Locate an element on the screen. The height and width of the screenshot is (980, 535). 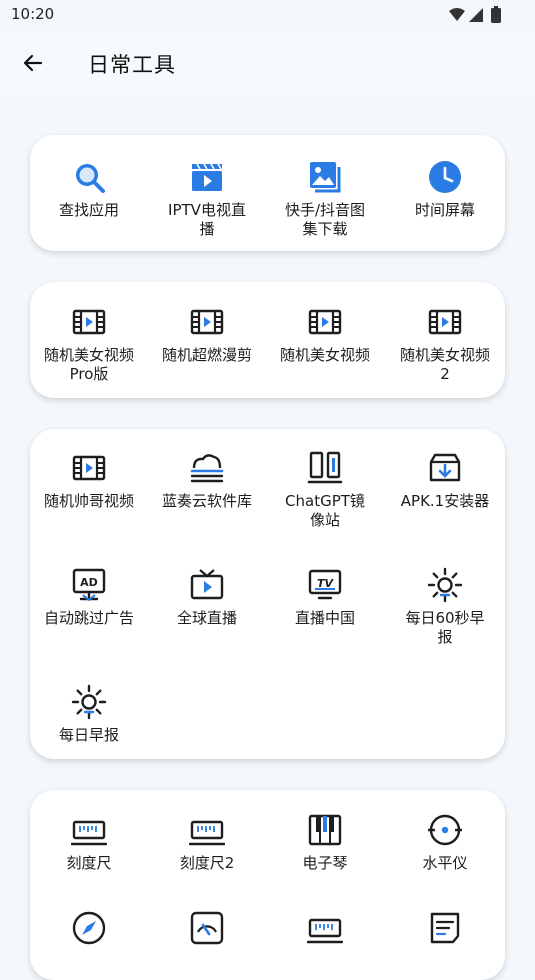
tool-search-app: 查找应用 is located at coordinates (89, 189).